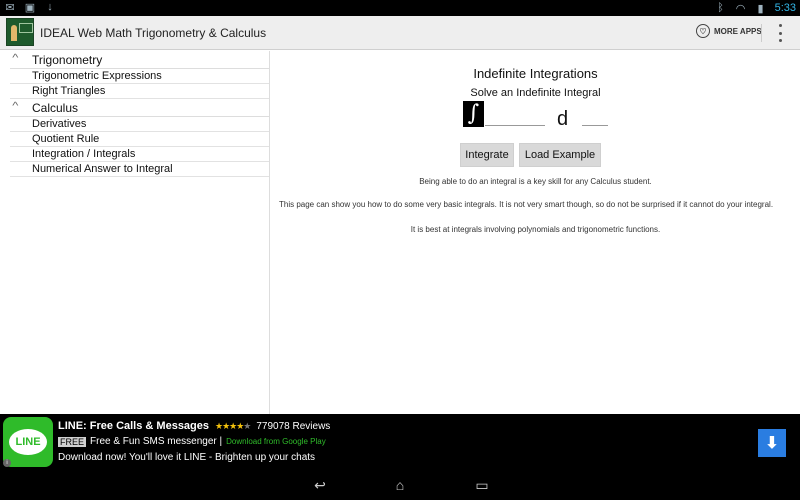  What do you see at coordinates (30, 7) in the screenshot?
I see `image-icon: ▣` at bounding box center [30, 7].